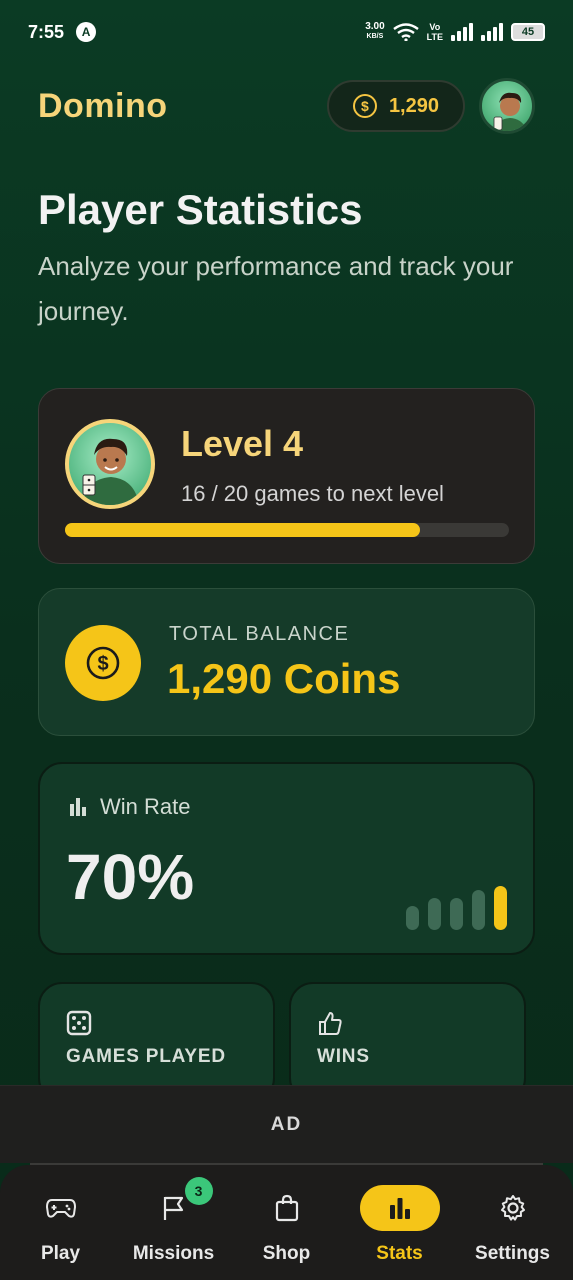 The image size is (573, 1280). I want to click on wins-label: WINS, so click(343, 1056).